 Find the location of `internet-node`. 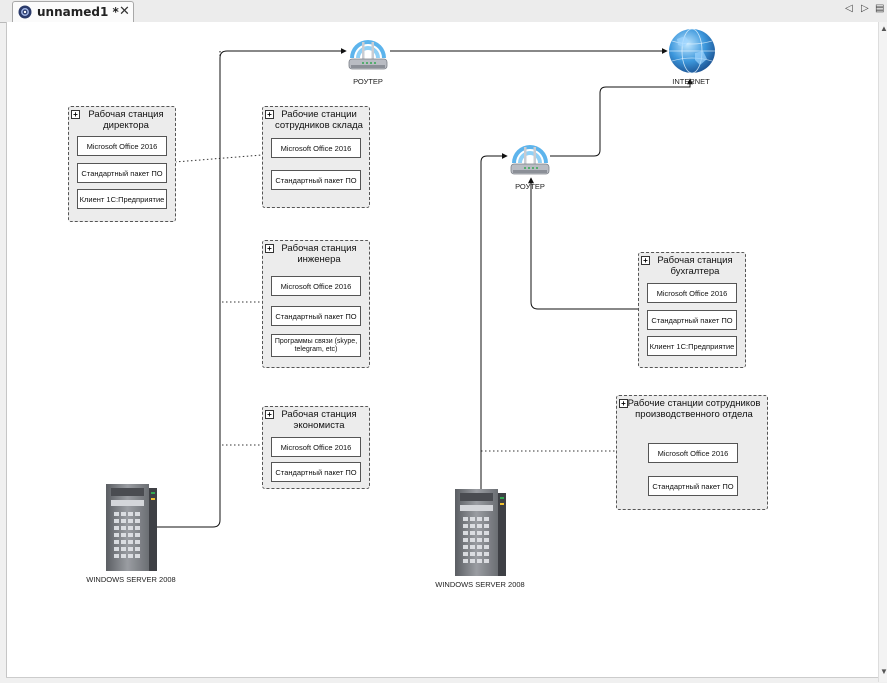

internet-node is located at coordinates (692, 53).